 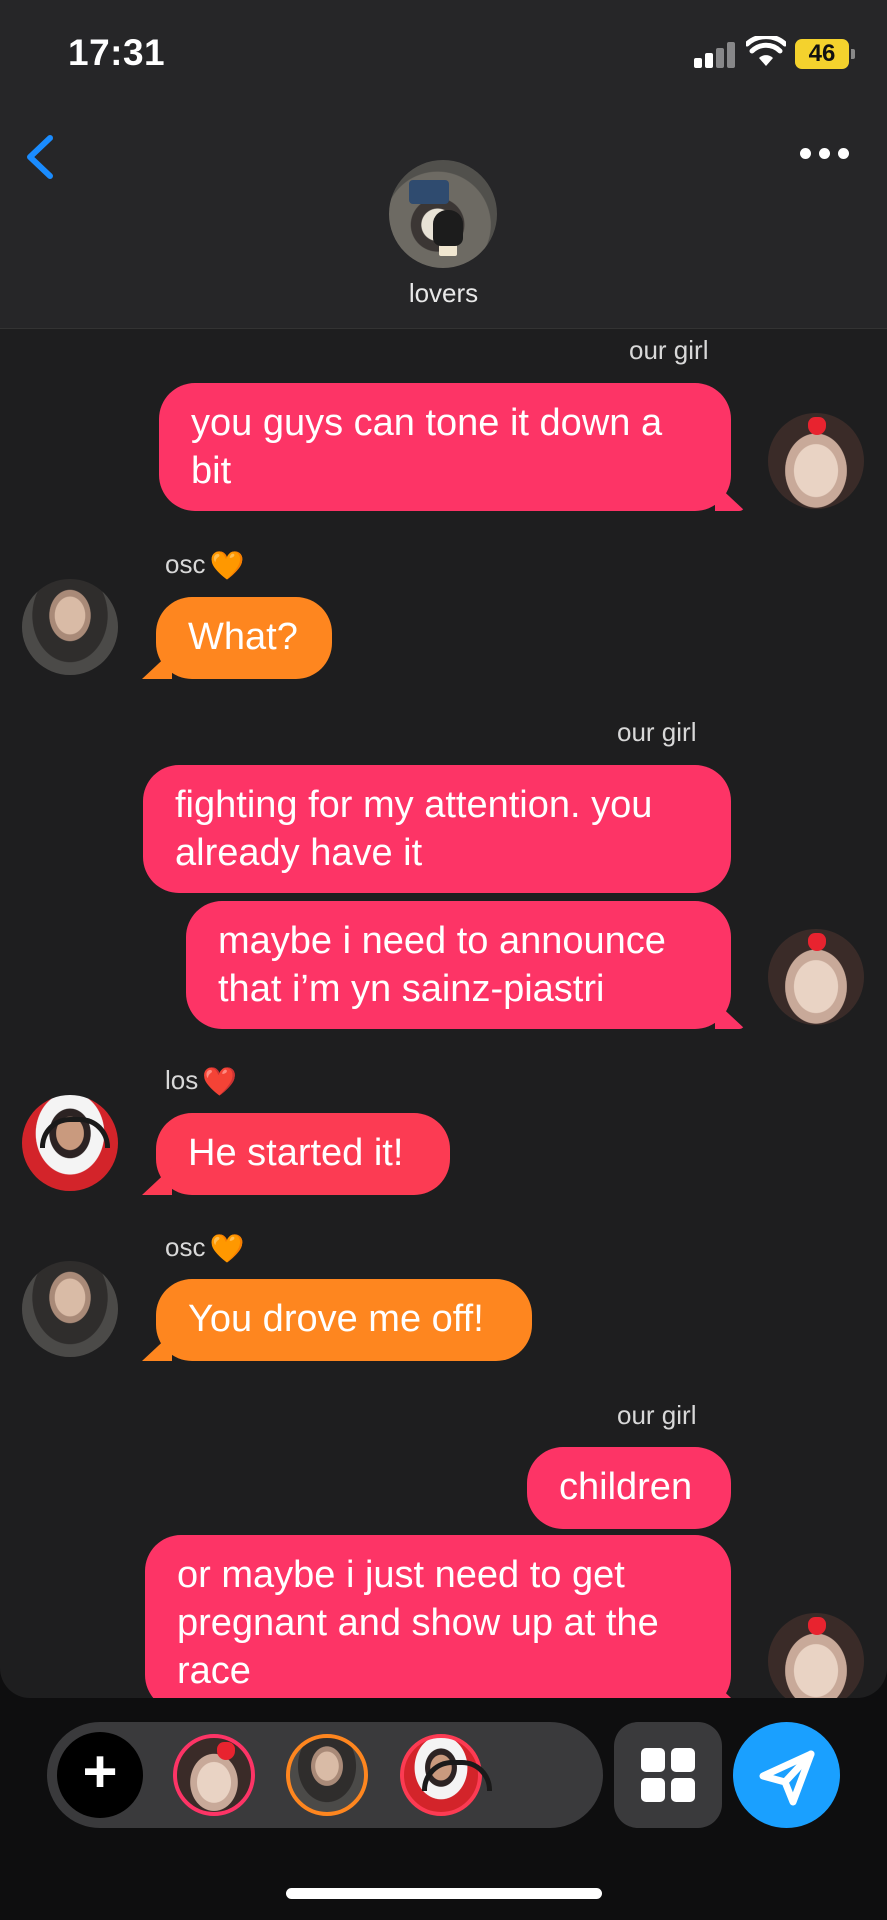 What do you see at coordinates (629, 1488) in the screenshot?
I see `message-bubble: children` at bounding box center [629, 1488].